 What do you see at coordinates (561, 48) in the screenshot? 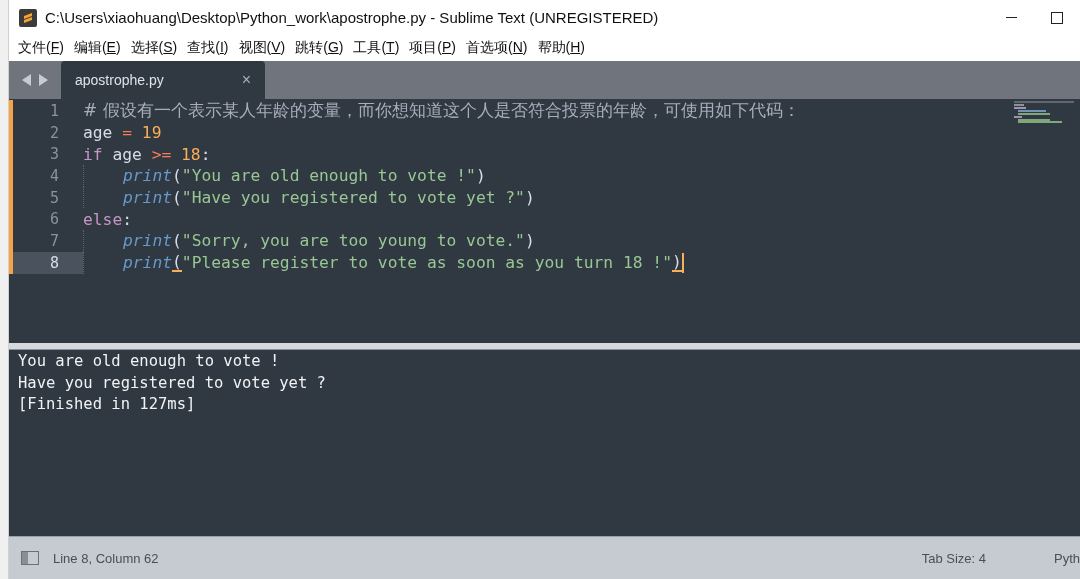
I see `menu-item: 帮助(H)` at bounding box center [561, 48].